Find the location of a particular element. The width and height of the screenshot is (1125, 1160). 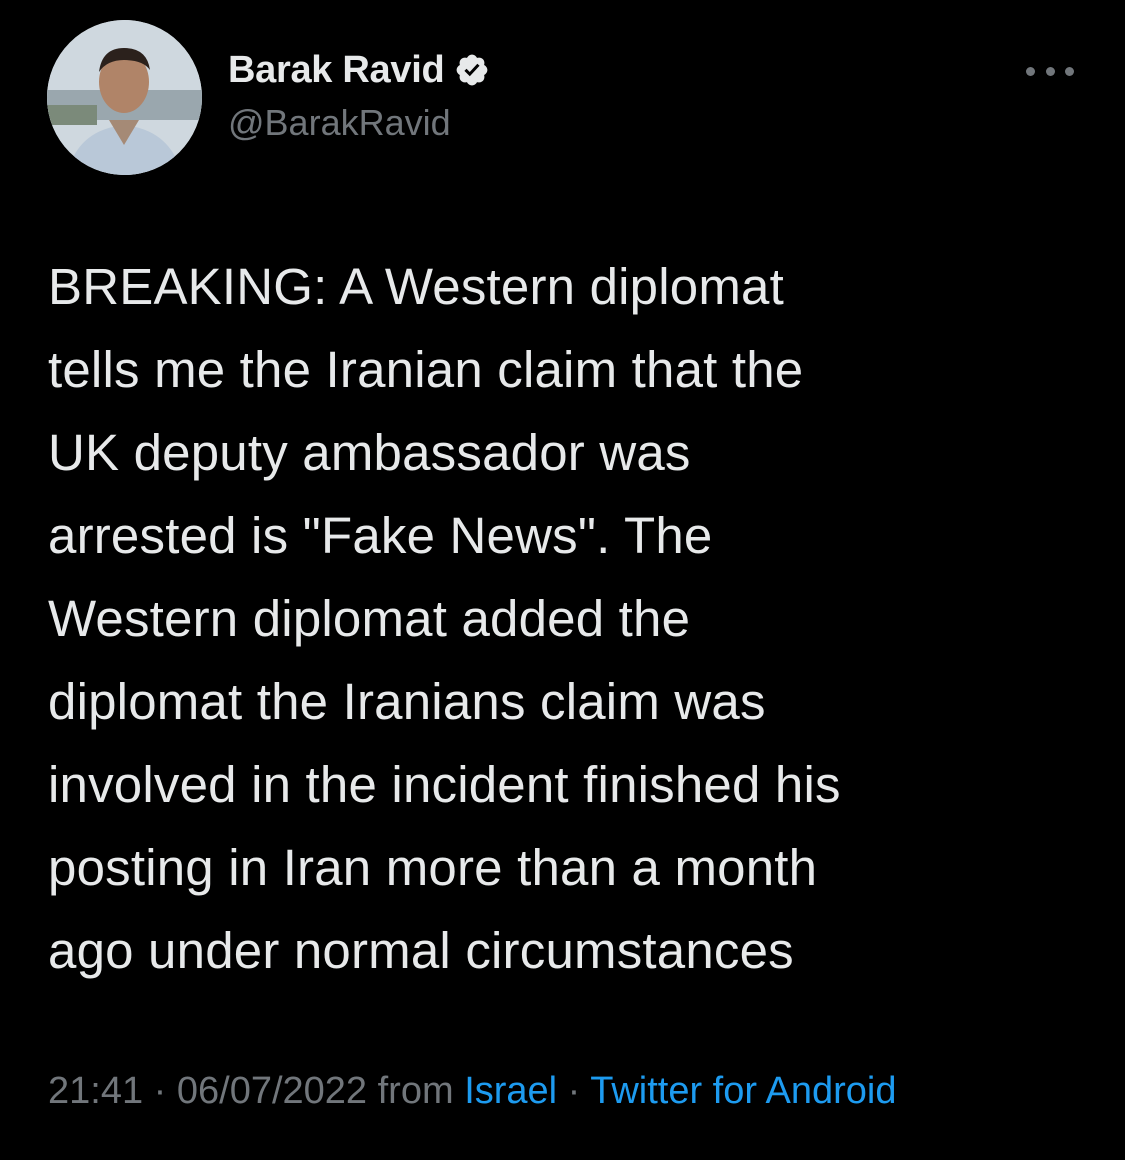

author-handle: @BarakRavid is located at coordinates (339, 123).